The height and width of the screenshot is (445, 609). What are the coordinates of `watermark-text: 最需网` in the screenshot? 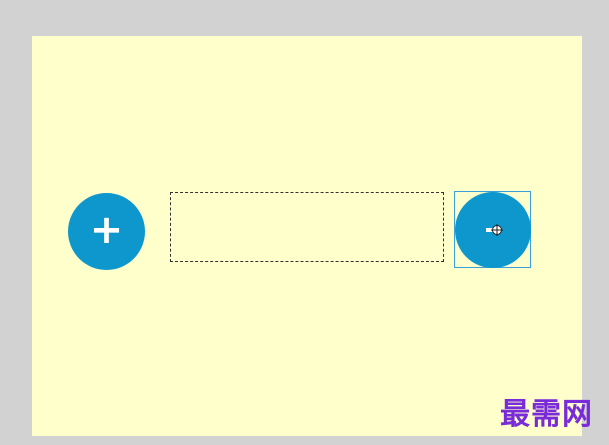 It's located at (546, 414).